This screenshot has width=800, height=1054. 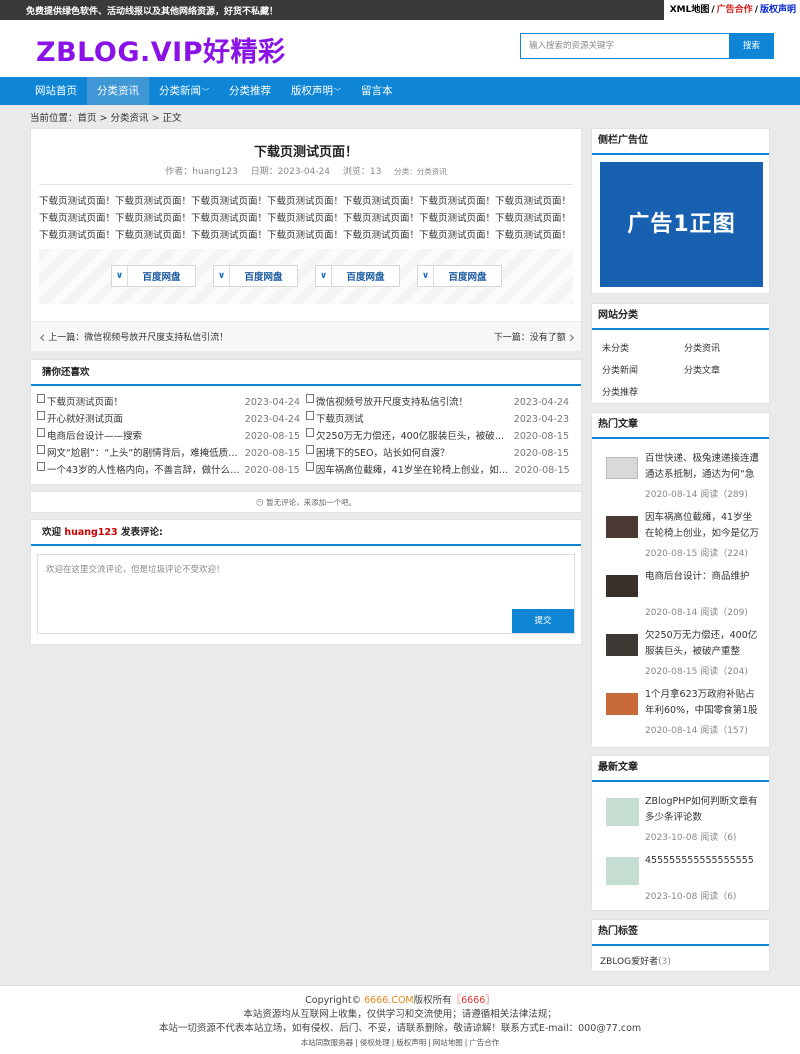 What do you see at coordinates (144, 436) in the screenshot?
I see `item-title: 电商后台设计——搜索` at bounding box center [144, 436].